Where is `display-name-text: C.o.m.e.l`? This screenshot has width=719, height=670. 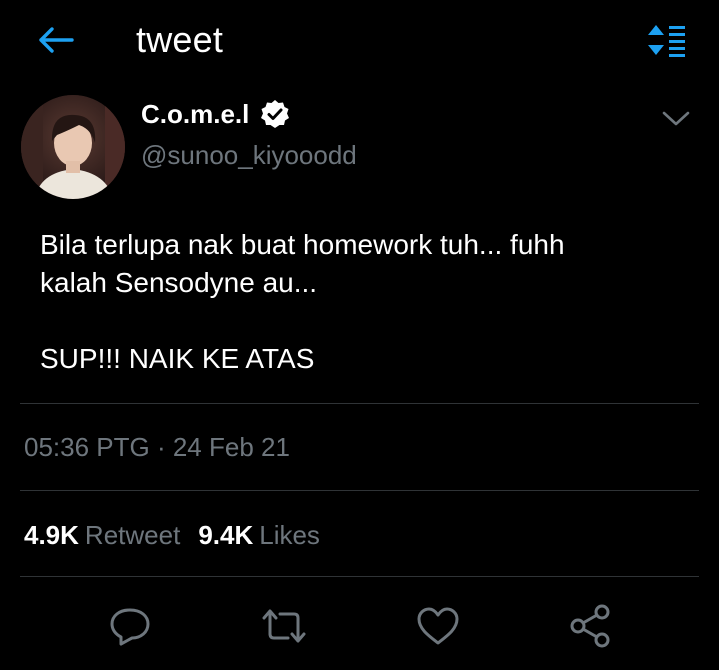 display-name-text: C.o.m.e.l is located at coordinates (195, 114).